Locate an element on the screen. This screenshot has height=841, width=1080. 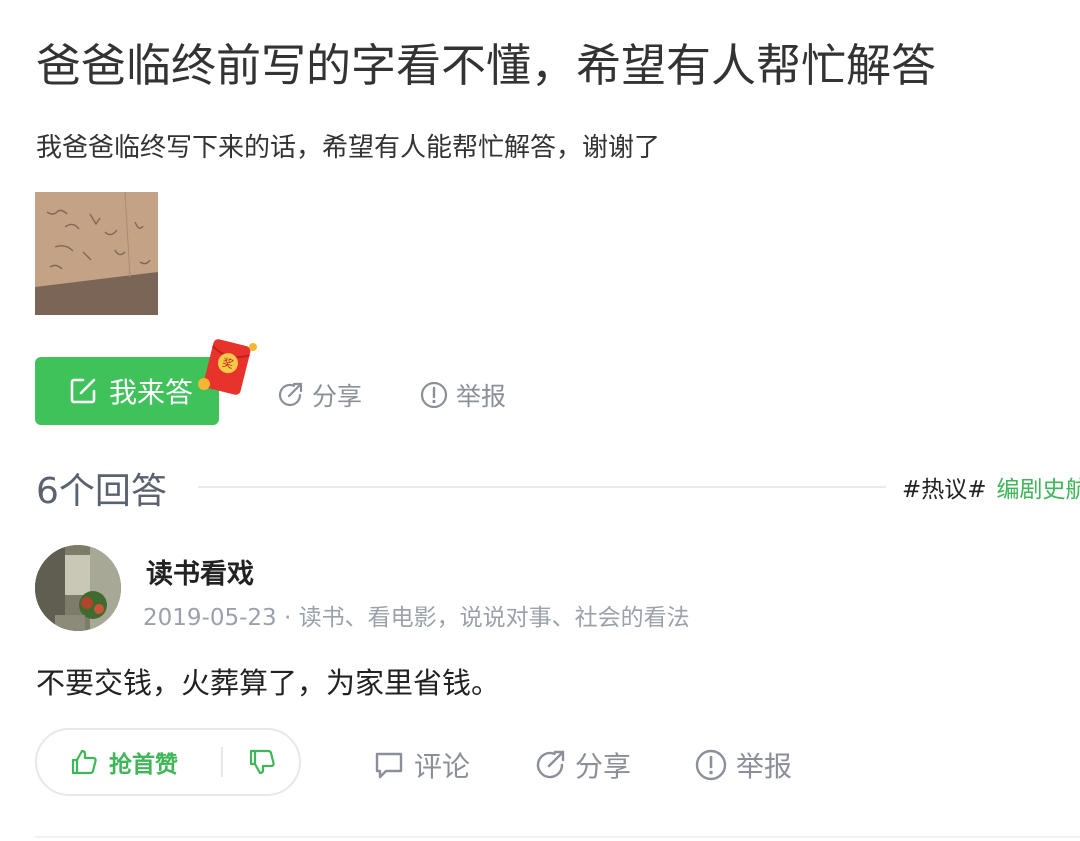
question-title: 爸爸临终前写的字看不懂，希望有人帮忙解答 is located at coordinates (486, 65).